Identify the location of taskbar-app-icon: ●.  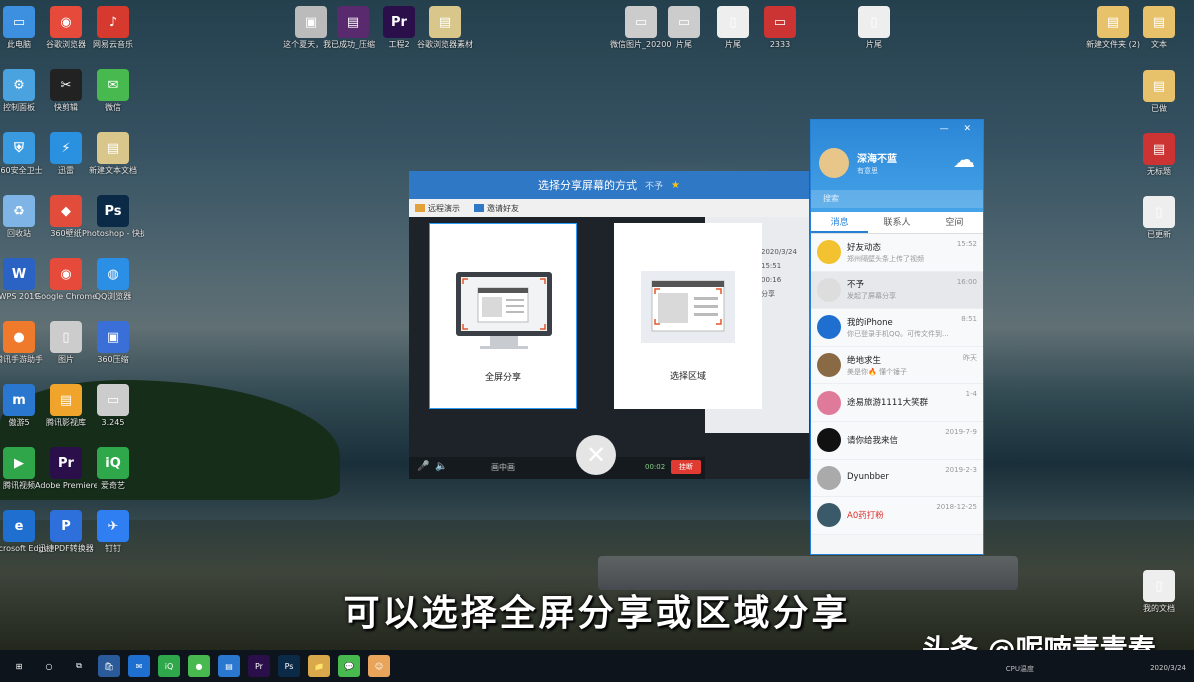
(199, 666).